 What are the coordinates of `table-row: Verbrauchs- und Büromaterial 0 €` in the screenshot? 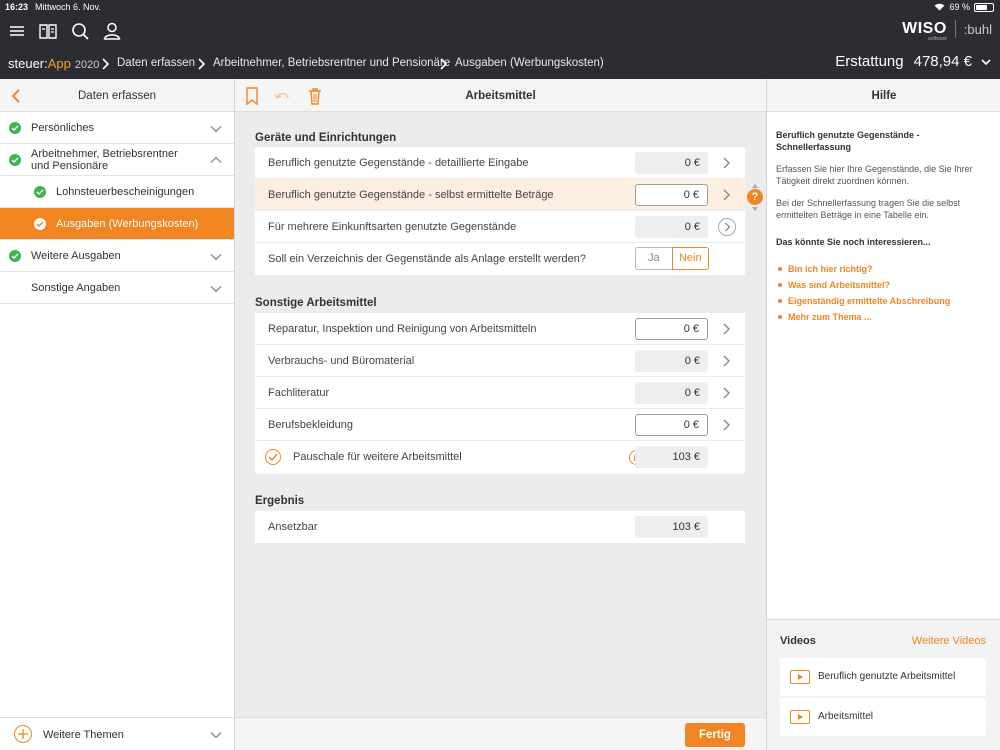 It's located at (500, 361).